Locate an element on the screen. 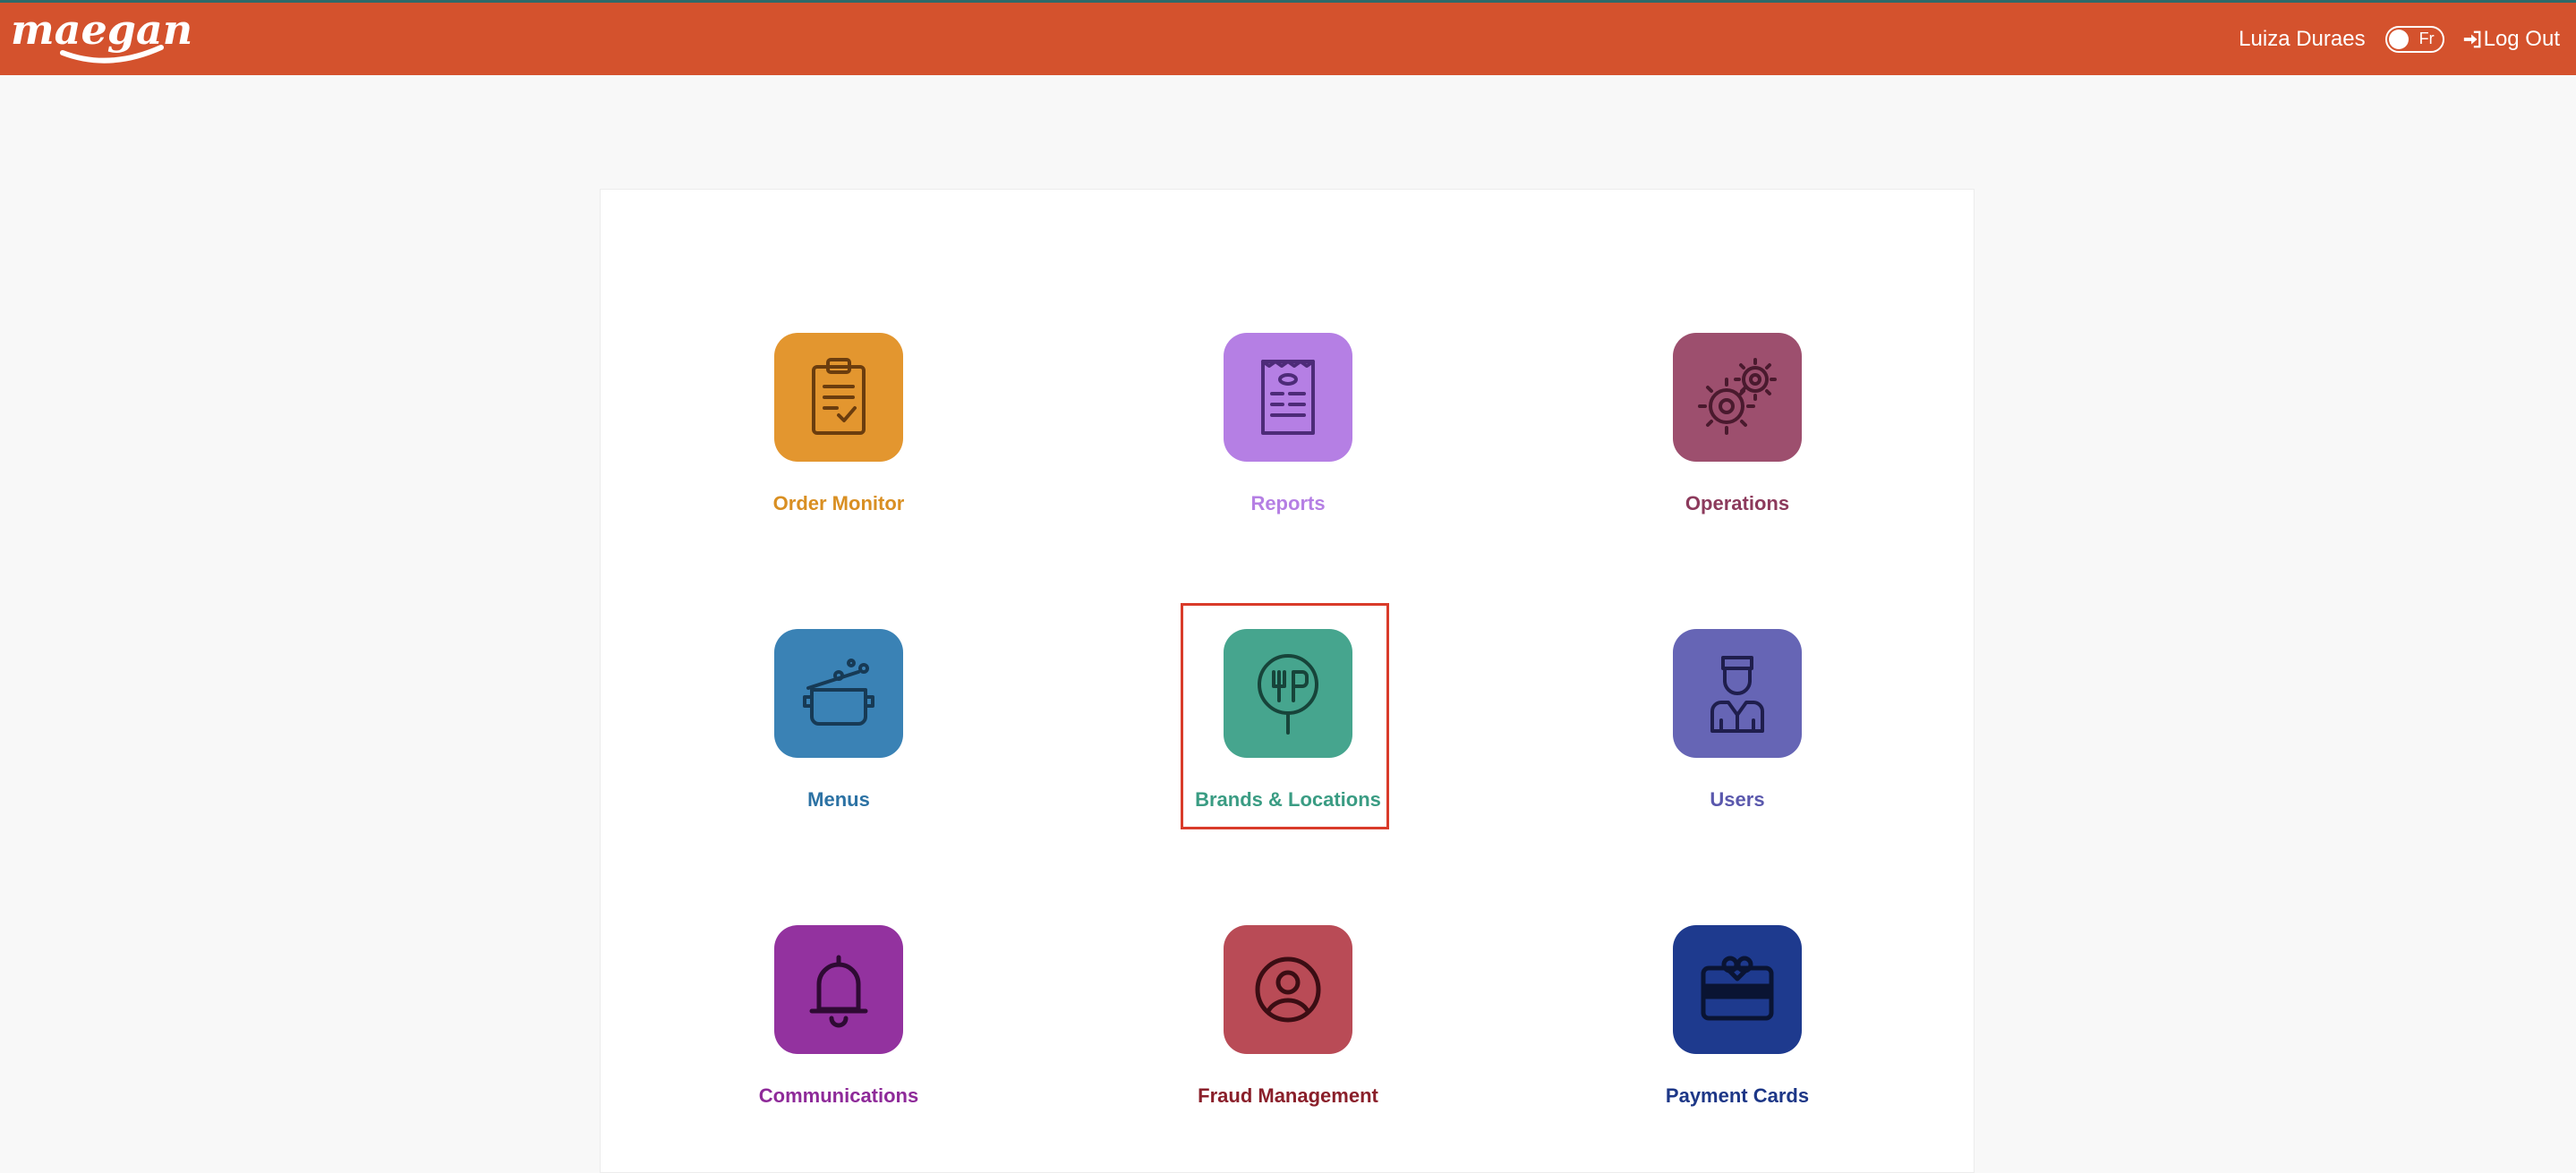 The height and width of the screenshot is (1173, 2576). cooking-pot-icon is located at coordinates (838, 692).